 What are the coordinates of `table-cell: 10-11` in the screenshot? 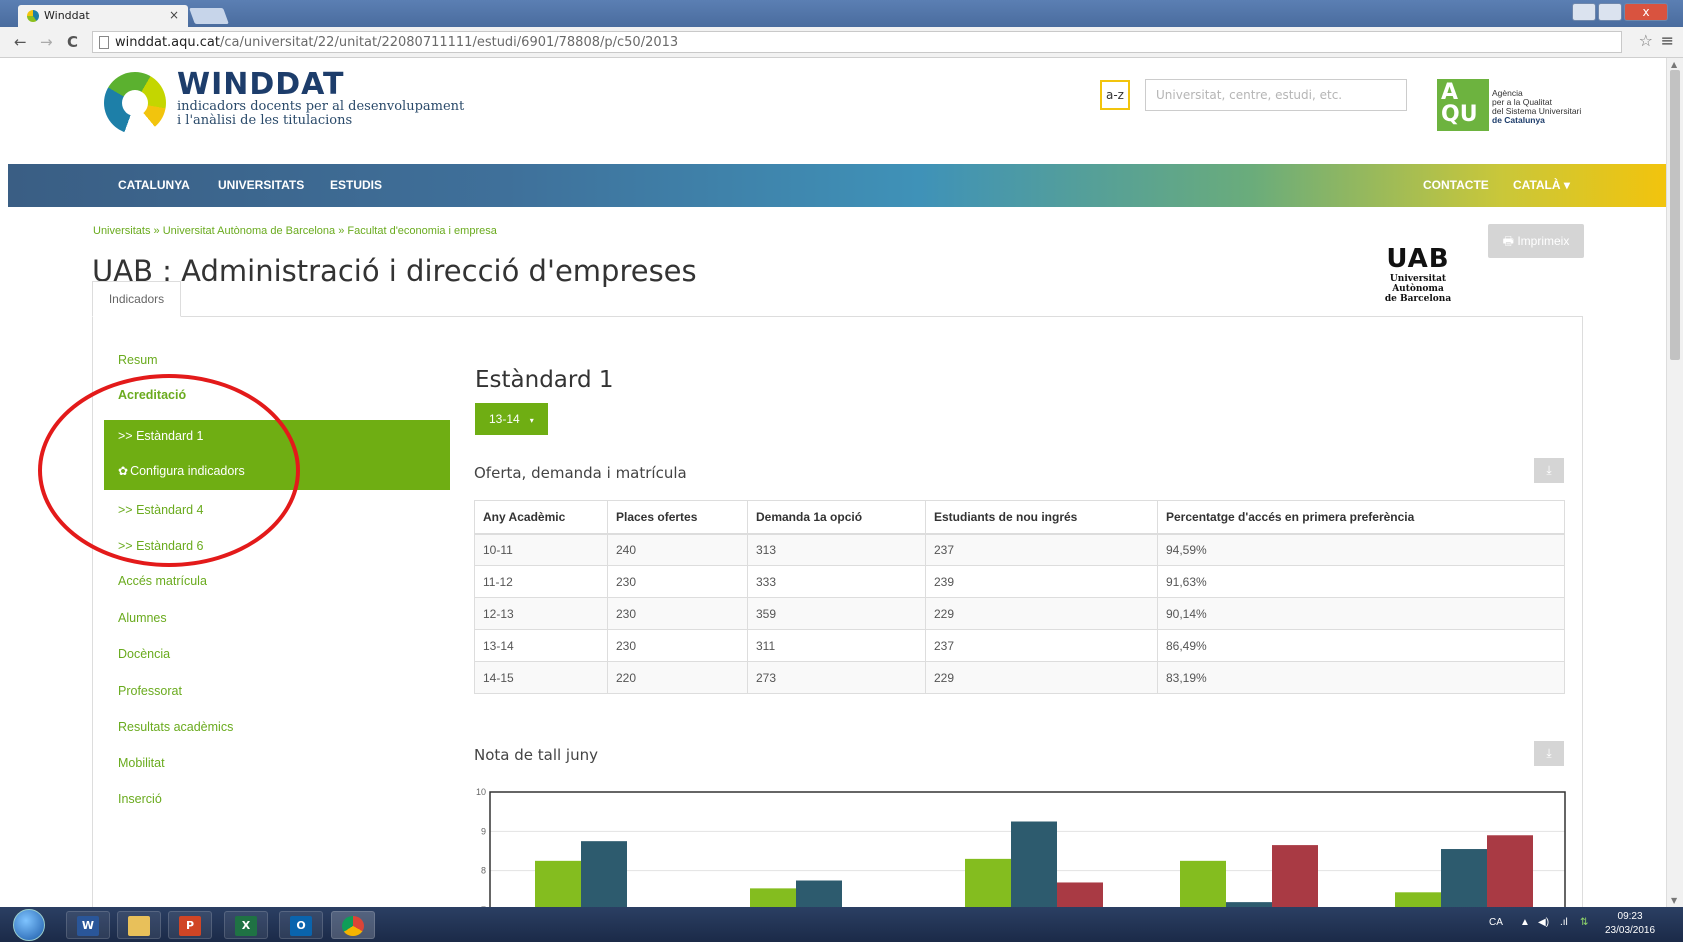 It's located at (541, 549).